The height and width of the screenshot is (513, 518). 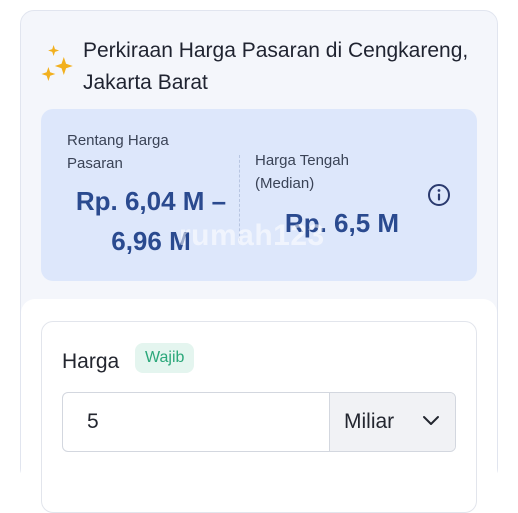 What do you see at coordinates (439, 195) in the screenshot?
I see `info-icon` at bounding box center [439, 195].